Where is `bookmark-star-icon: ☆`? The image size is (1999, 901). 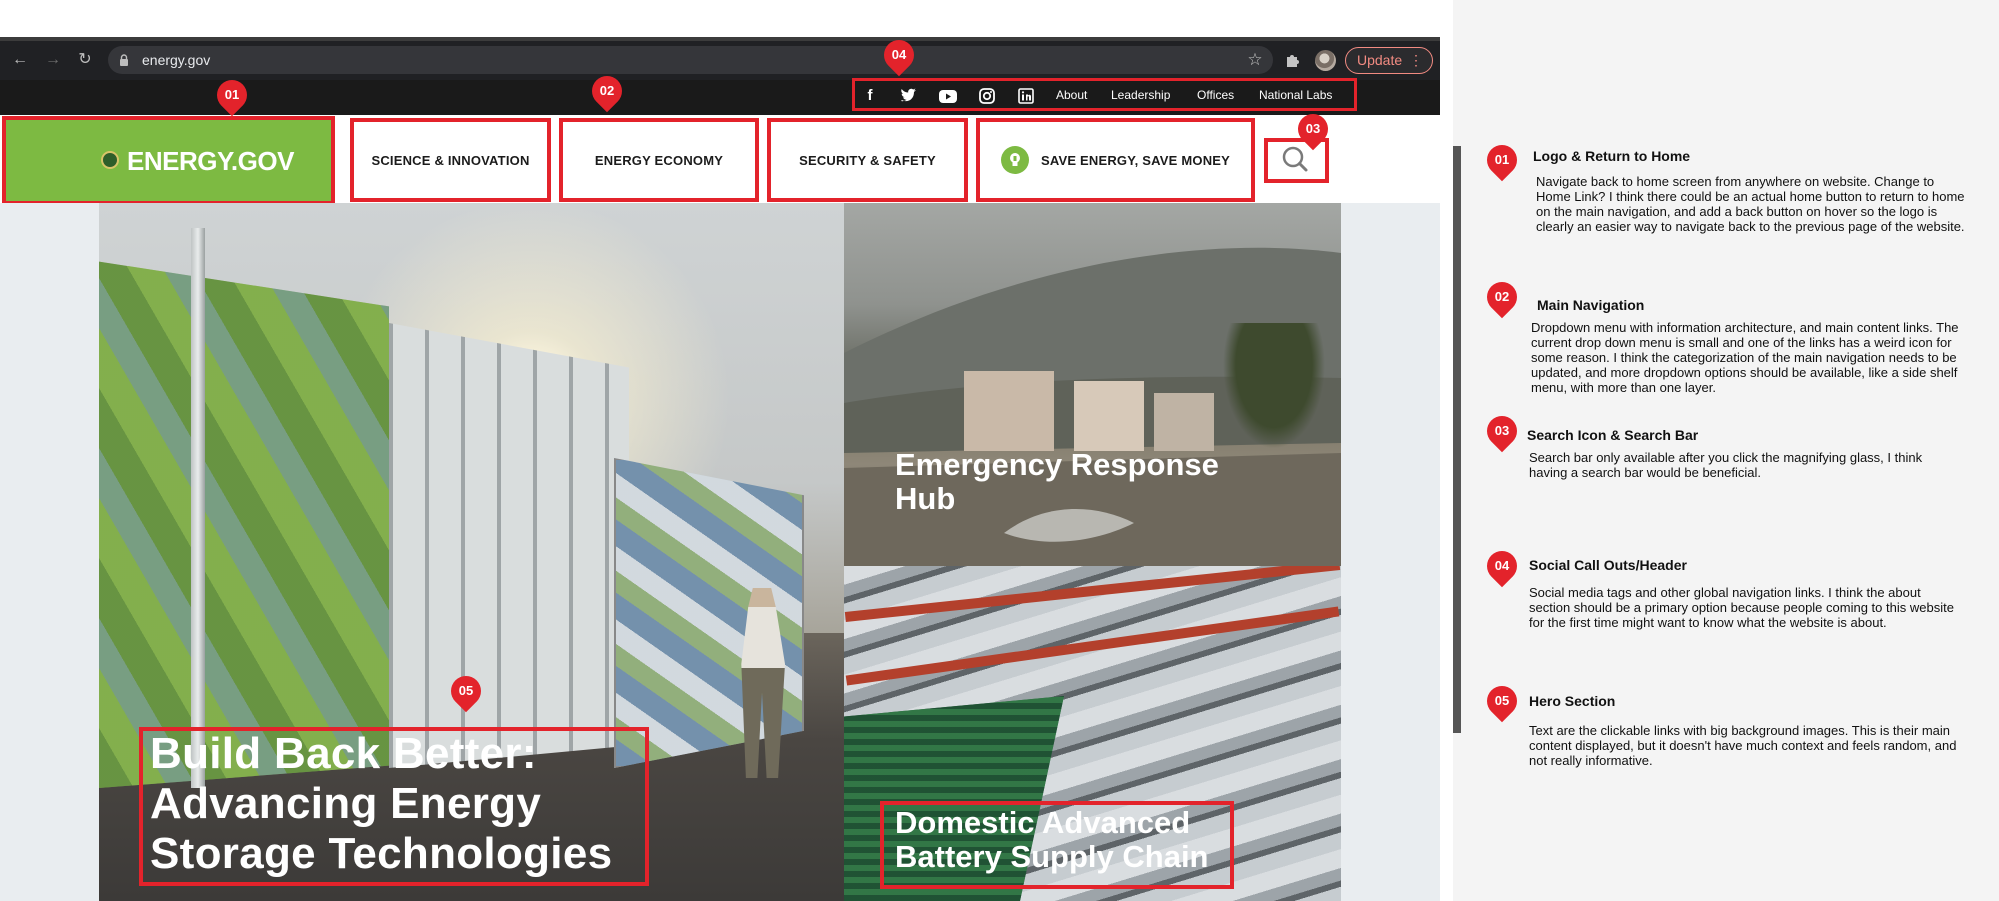 bookmark-star-icon: ☆ is located at coordinates (1255, 60).